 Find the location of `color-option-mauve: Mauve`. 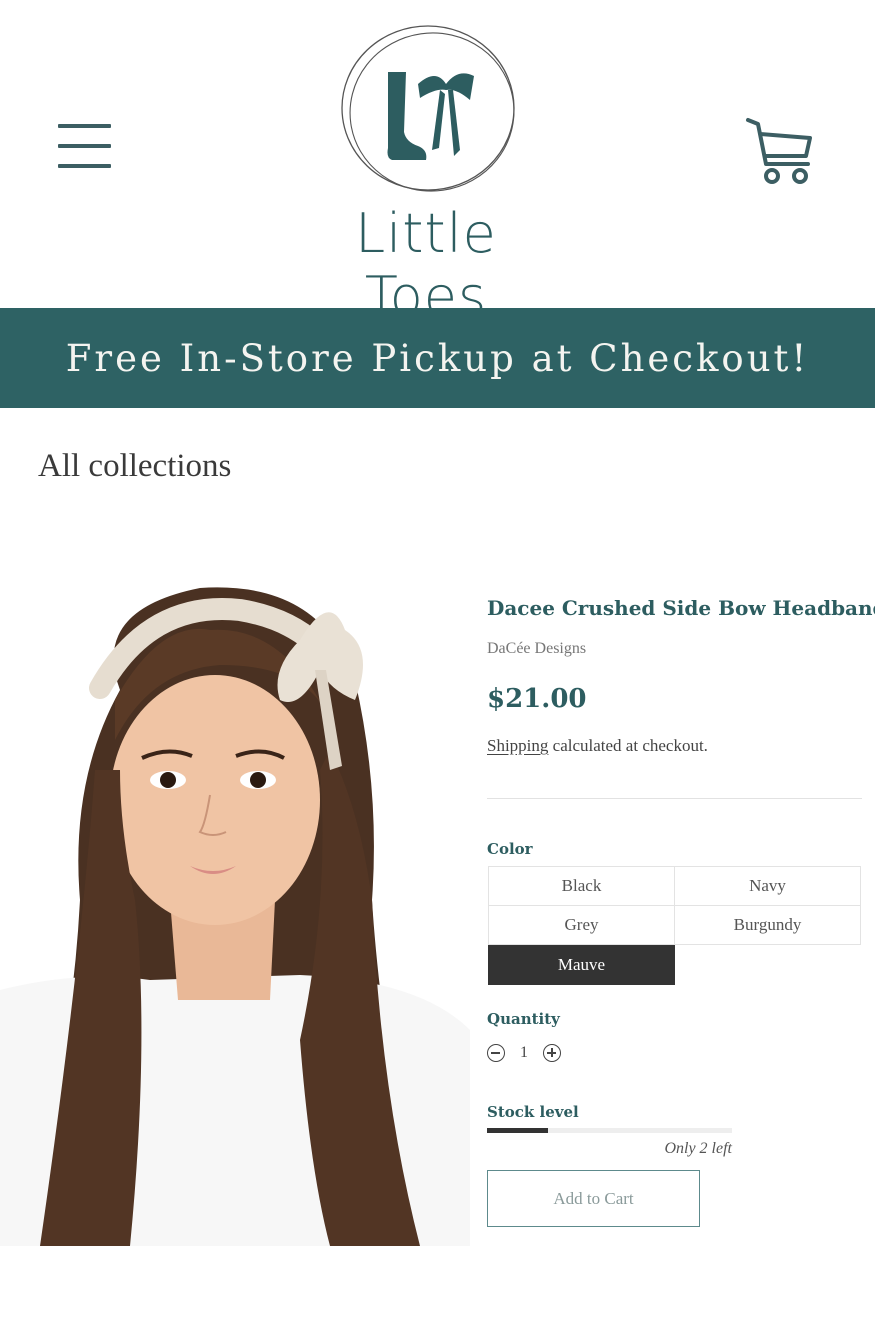

color-option-mauve: Mauve is located at coordinates (581, 965).